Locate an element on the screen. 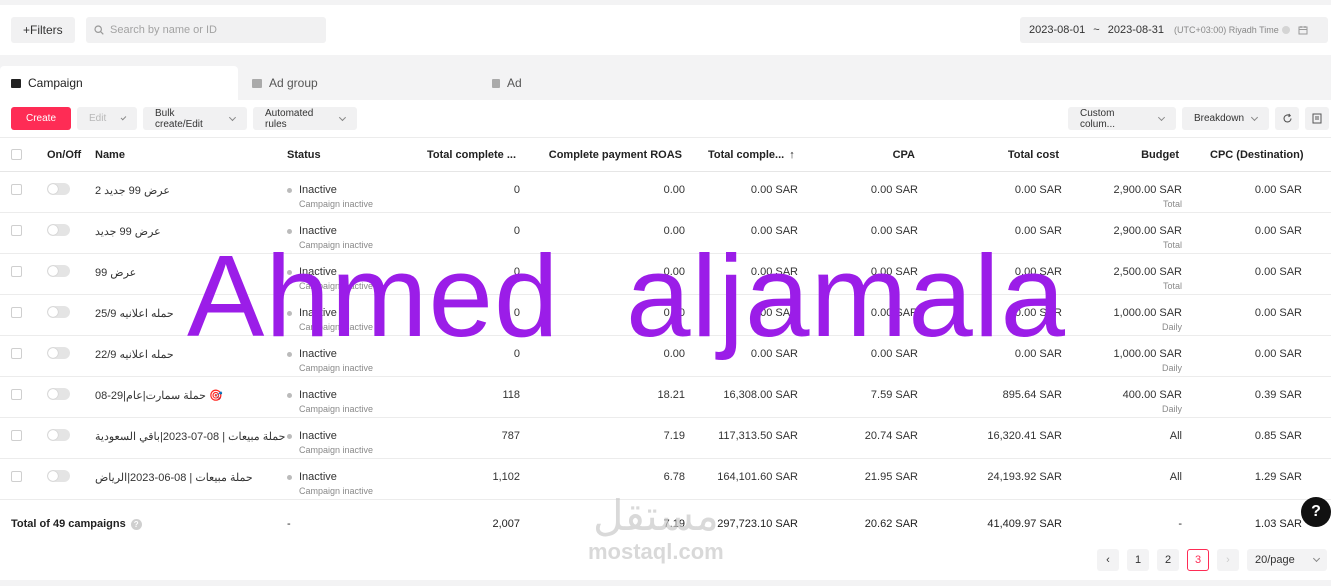  tab-ad-group: Ad group is located at coordinates (362, 83).